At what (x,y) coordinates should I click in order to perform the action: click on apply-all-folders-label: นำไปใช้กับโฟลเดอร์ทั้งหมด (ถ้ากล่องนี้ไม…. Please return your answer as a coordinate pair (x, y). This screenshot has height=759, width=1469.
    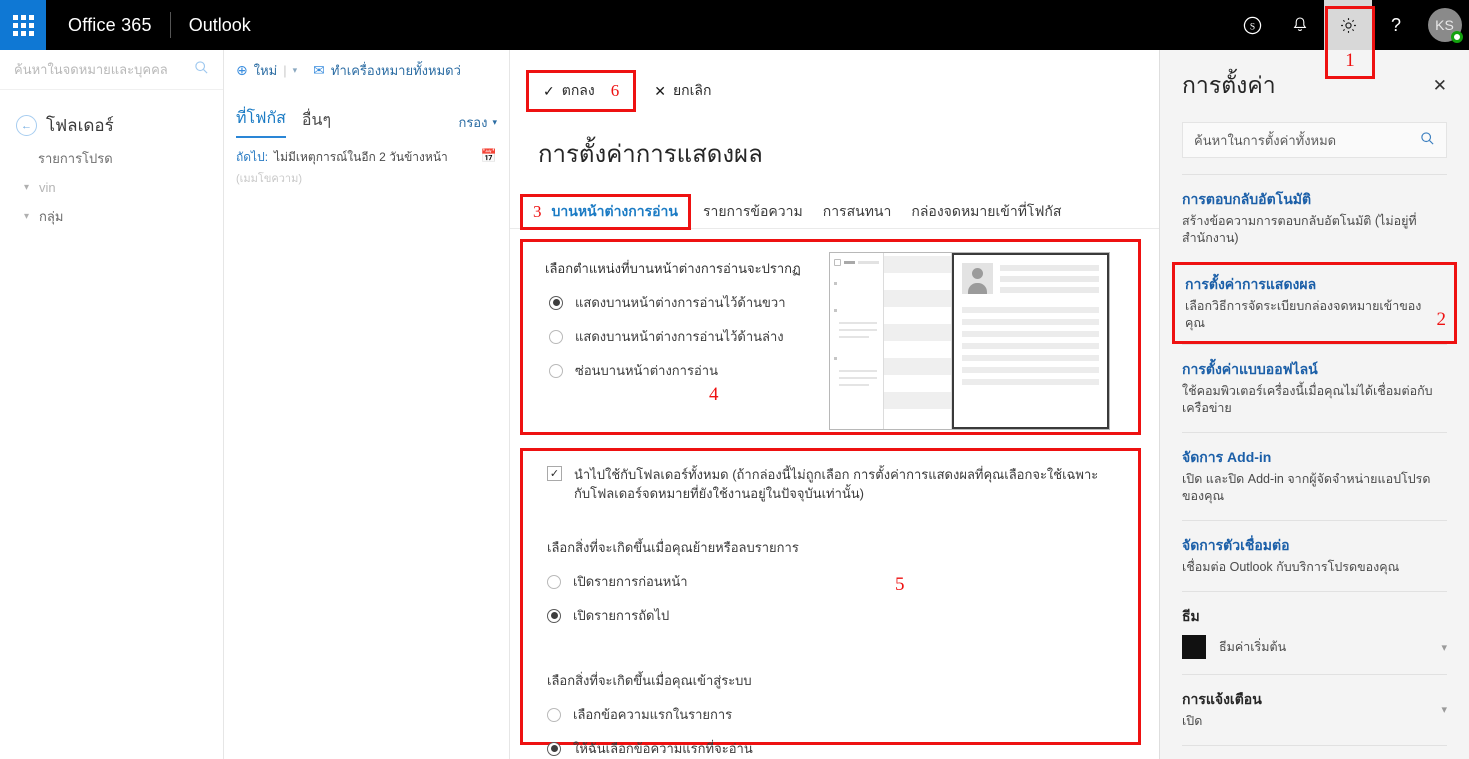
    Looking at the image, I should click on (836, 484).